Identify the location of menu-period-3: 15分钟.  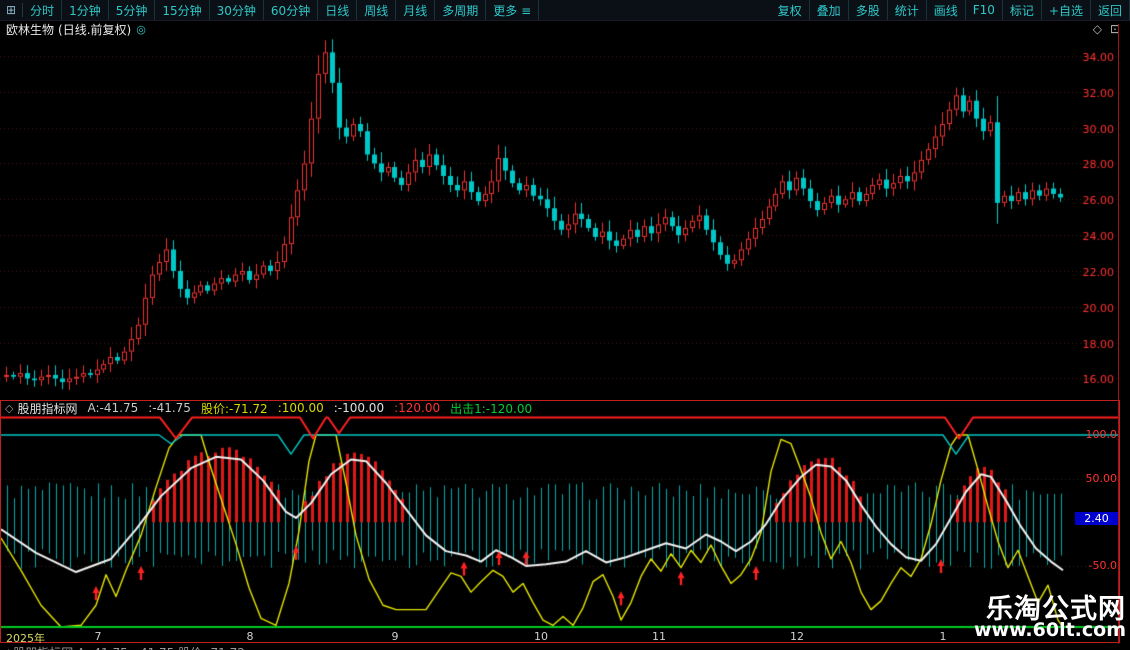
(182, 10).